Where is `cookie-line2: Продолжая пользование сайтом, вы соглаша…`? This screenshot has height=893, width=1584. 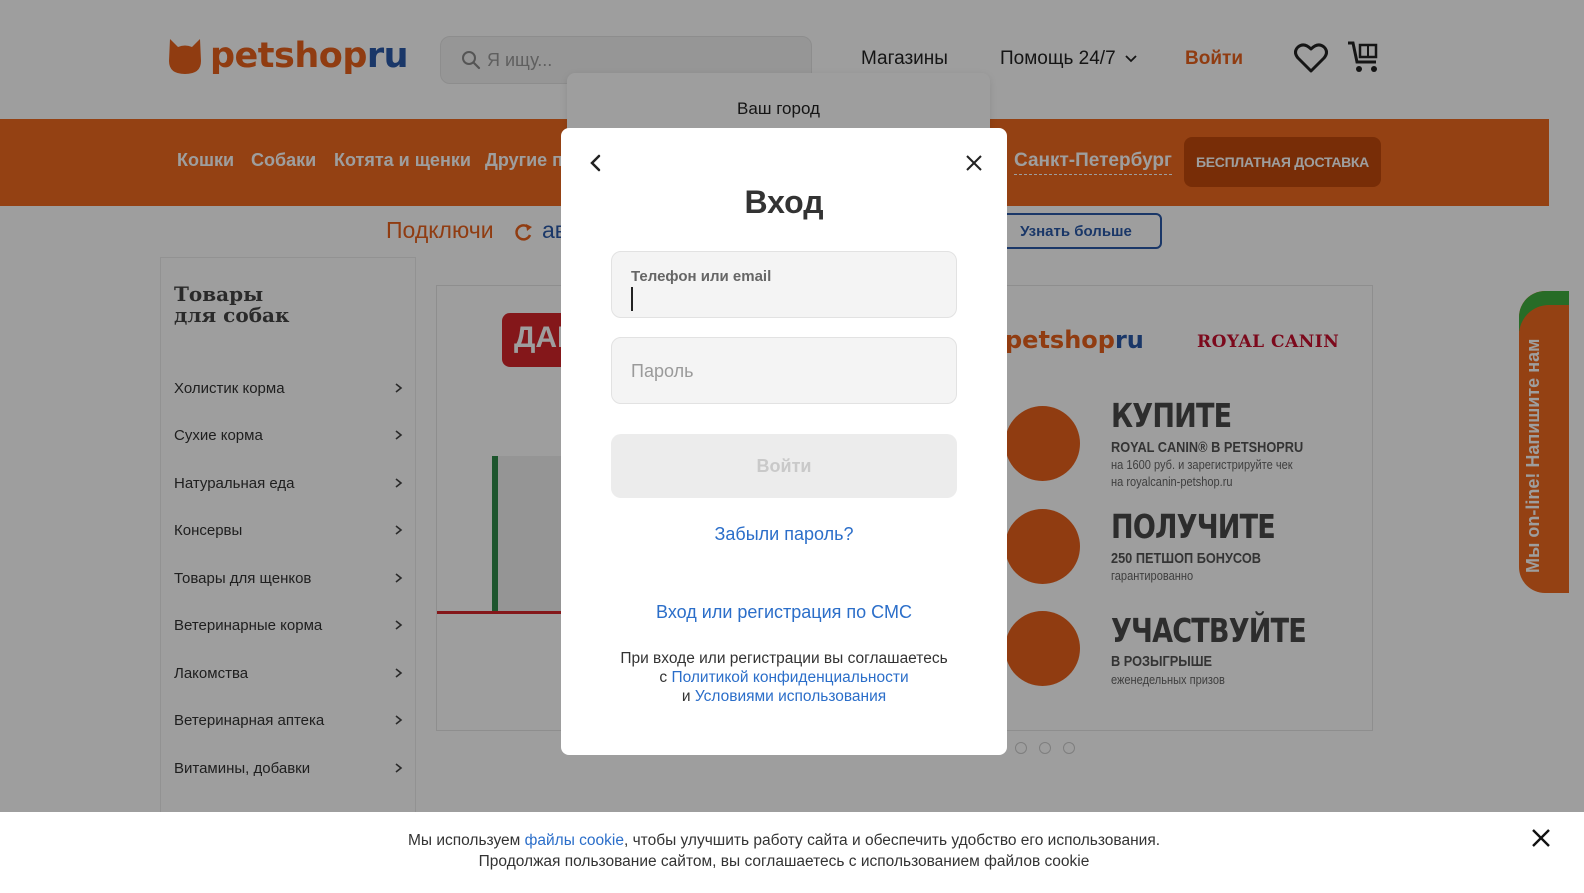
cookie-line2: Продолжая пользование сайтом, вы соглаша… is located at coordinates (784, 861).